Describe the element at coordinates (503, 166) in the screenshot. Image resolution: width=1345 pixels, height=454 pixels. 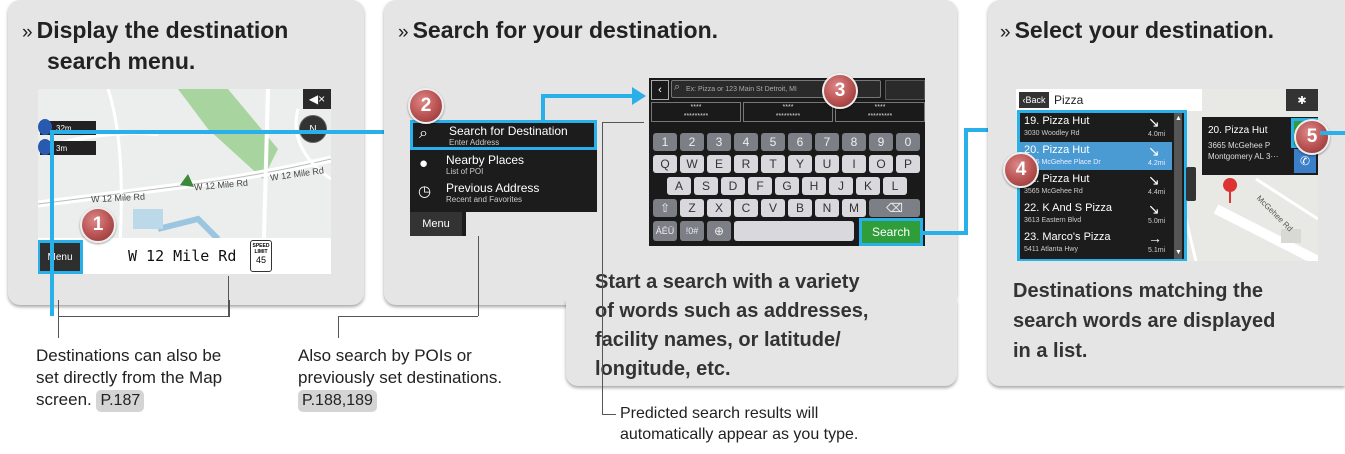
I see `menu-item-nearby-places: ● Nearby Places List of POI` at that location.